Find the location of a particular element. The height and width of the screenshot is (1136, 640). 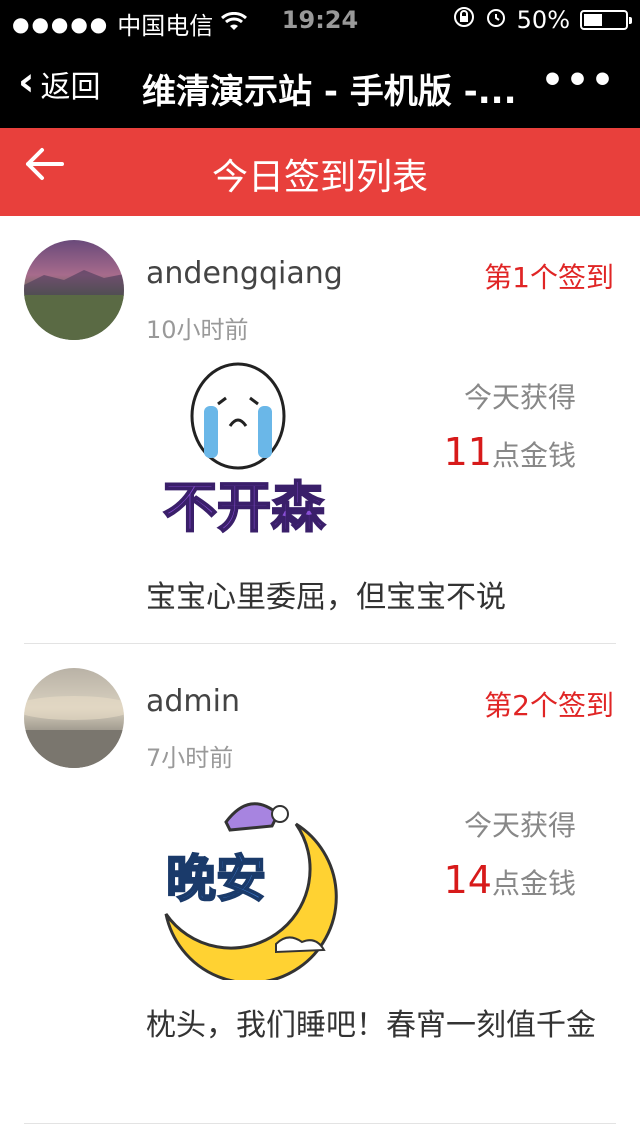

status-bar: ●●●●● 中国电信 19:24 50% is located at coordinates (320, 20).